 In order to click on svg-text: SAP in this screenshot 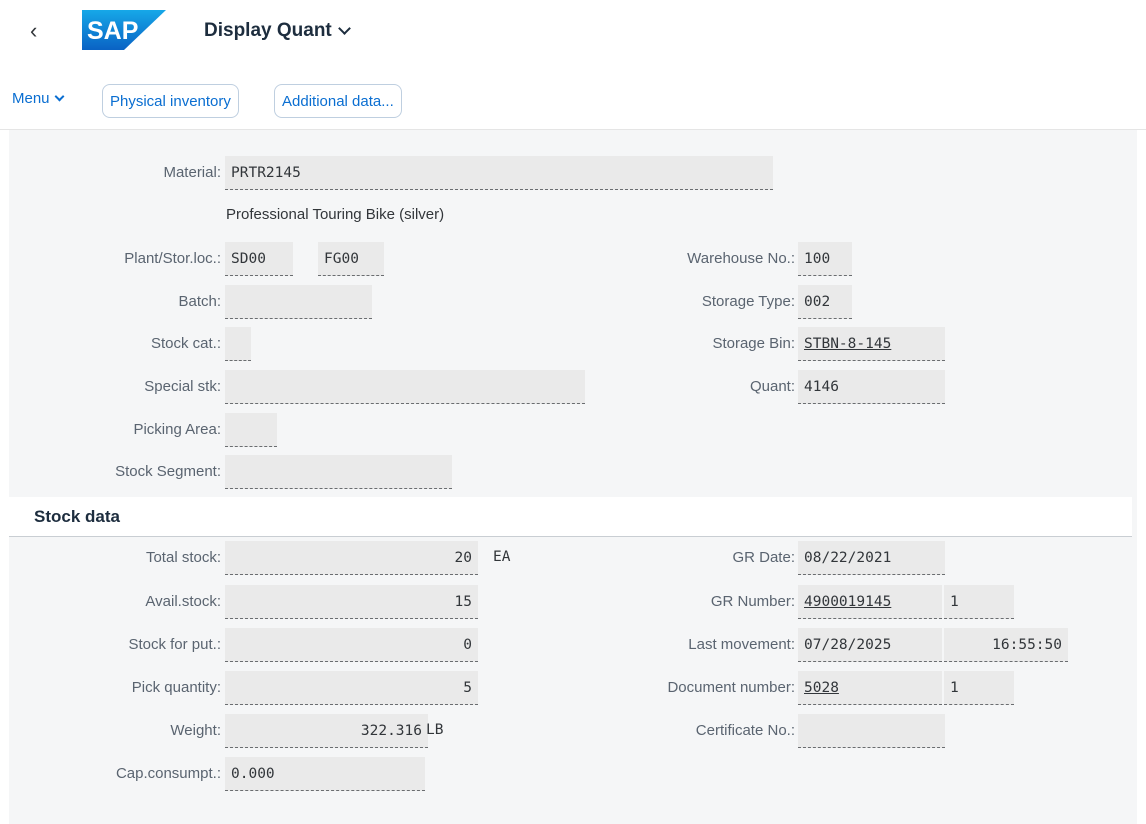, I will do `click(112, 31)`.